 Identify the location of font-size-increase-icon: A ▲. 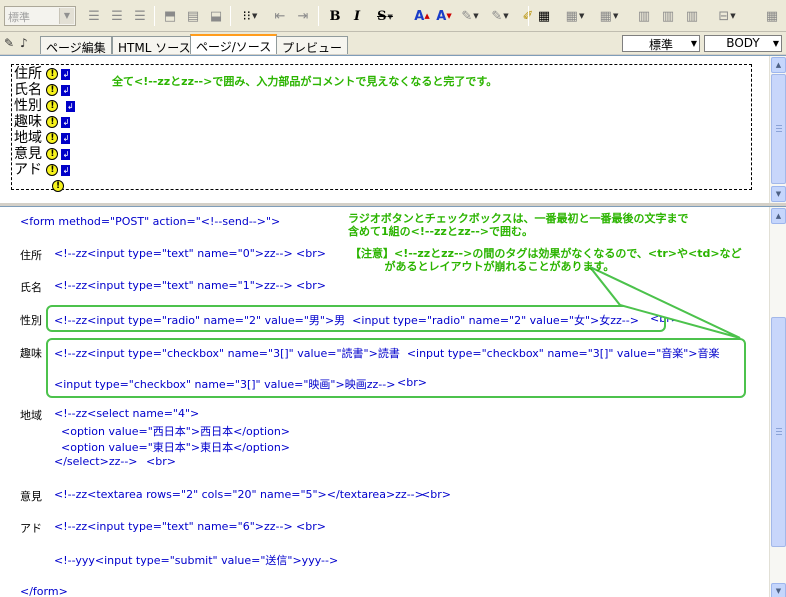
(422, 16).